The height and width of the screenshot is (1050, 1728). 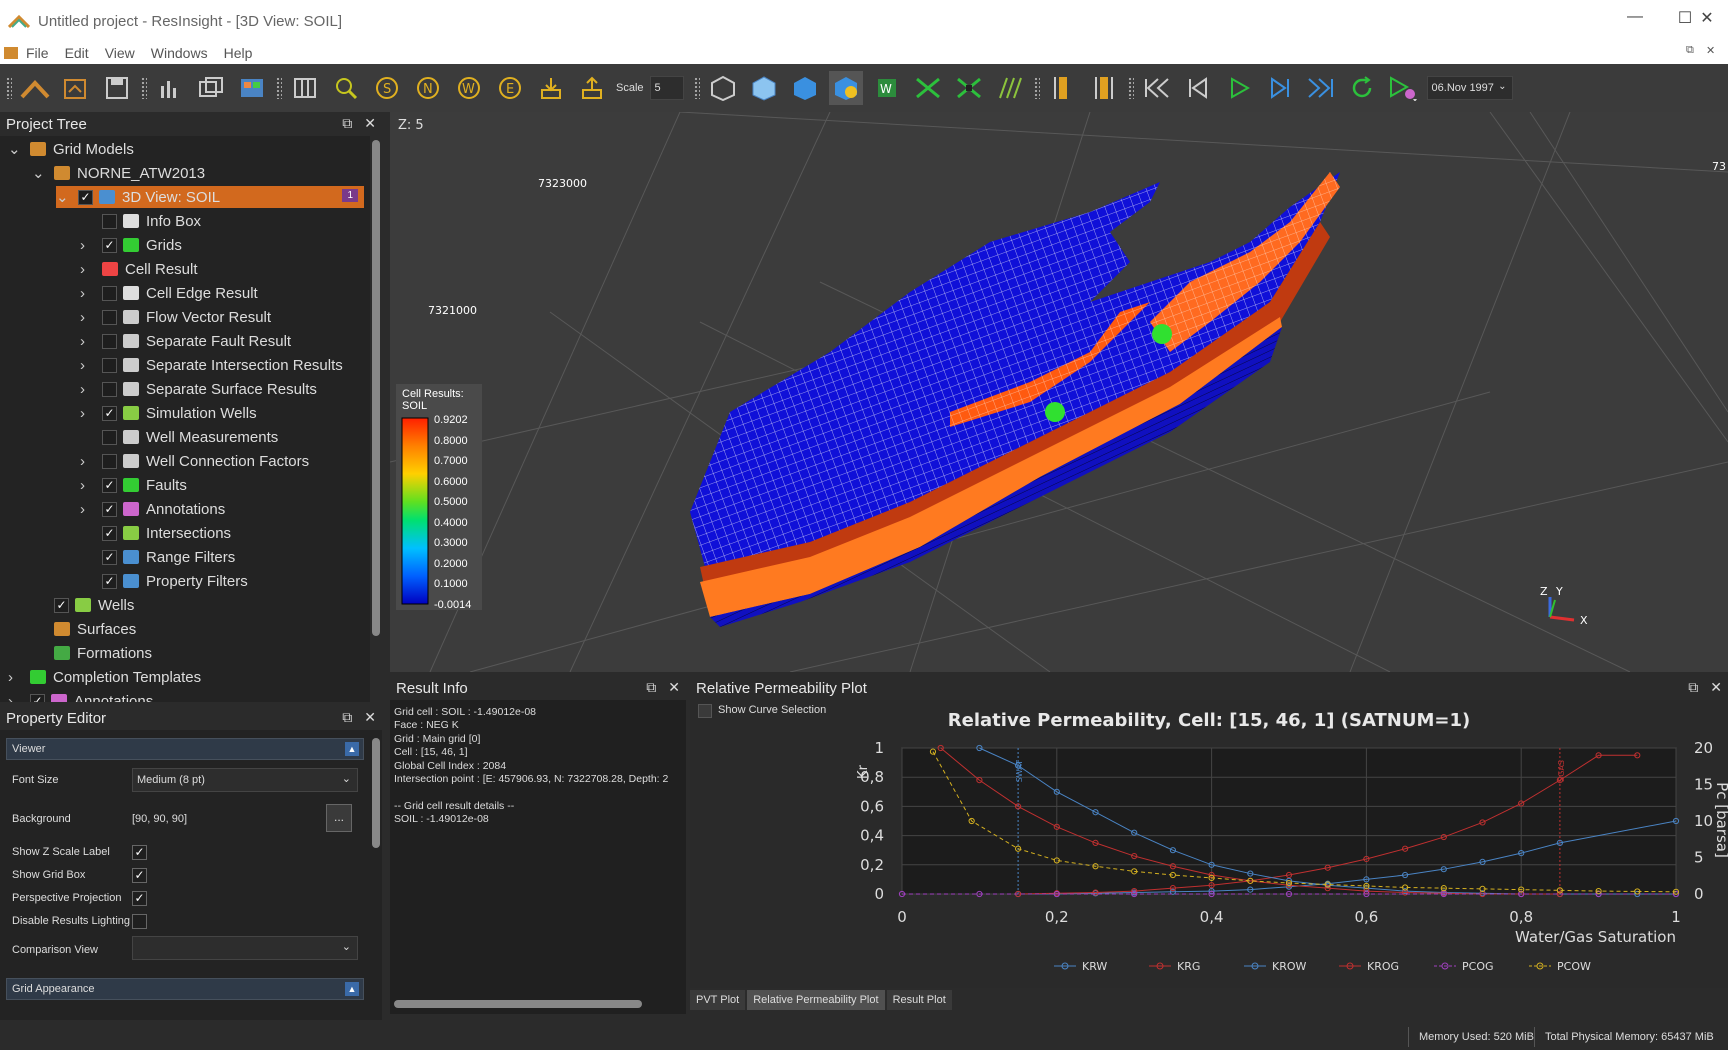 What do you see at coordinates (155, 533) in the screenshot?
I see `tree-item-intersections: ✓ Intersections` at bounding box center [155, 533].